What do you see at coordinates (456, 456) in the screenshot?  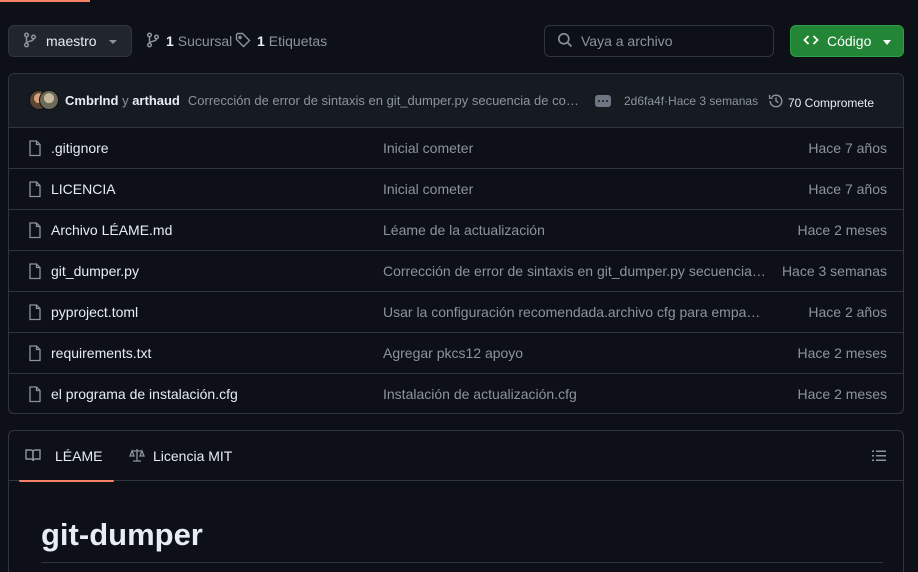 I see `readme-tabs: LÉAME Licencia MIT` at bounding box center [456, 456].